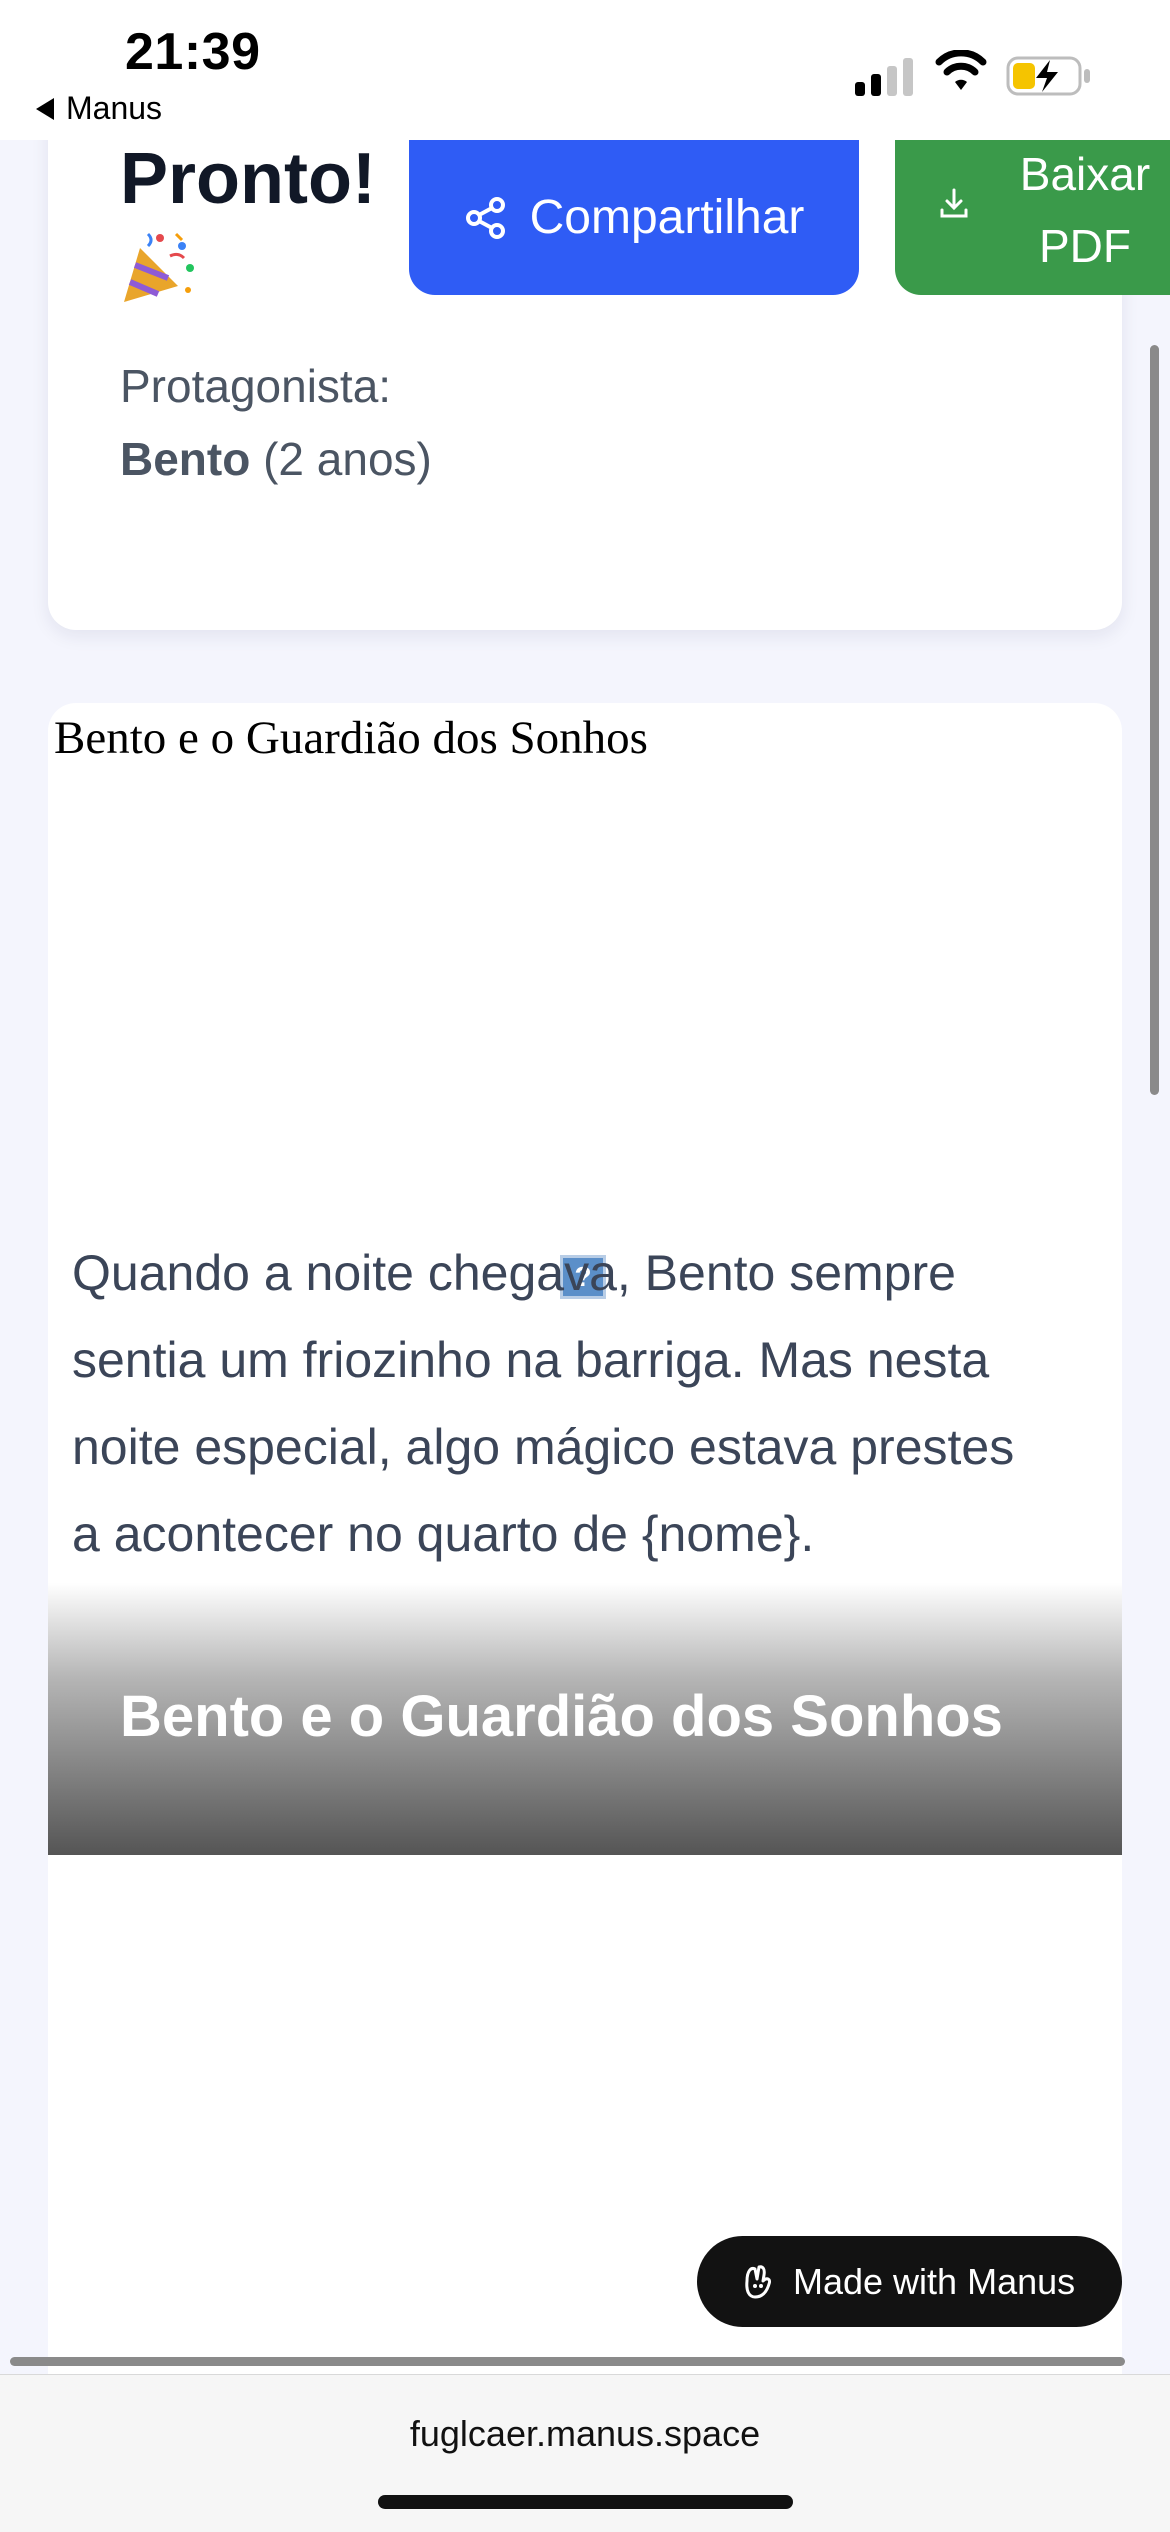 The width and height of the screenshot is (1170, 2532). What do you see at coordinates (758, 2281) in the screenshot?
I see `manus-hand-icon` at bounding box center [758, 2281].